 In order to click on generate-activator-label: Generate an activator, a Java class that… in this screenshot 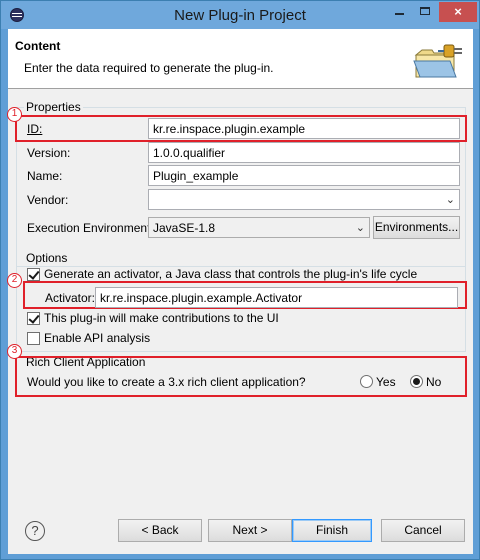, I will do `click(230, 274)`.